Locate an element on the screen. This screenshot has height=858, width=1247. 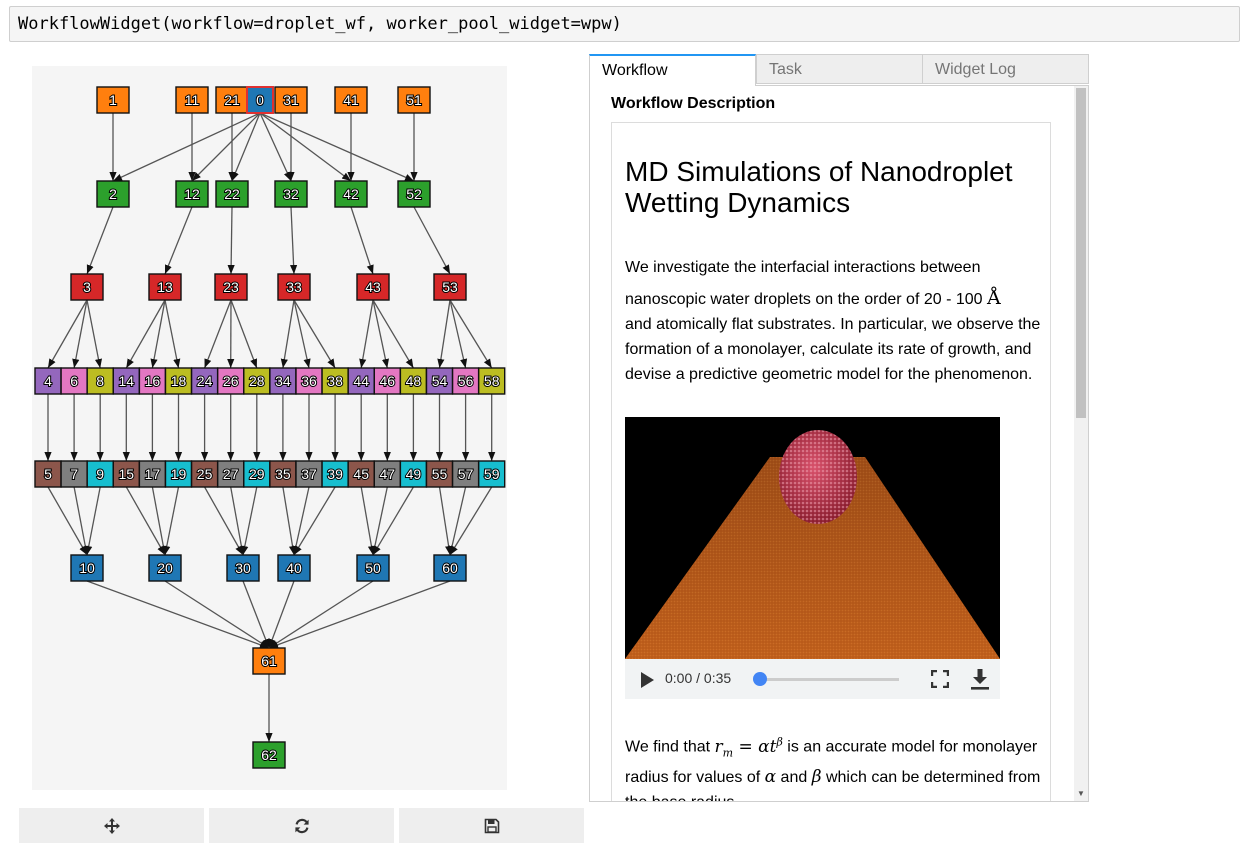
node-7: 7 is located at coordinates (74, 474).